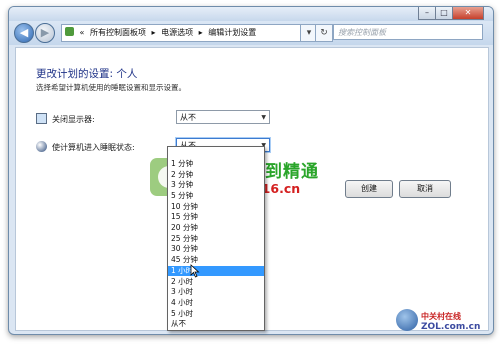  What do you see at coordinates (216, 185) in the screenshot?
I see `dropdown-option: 3 分钟` at bounding box center [216, 185].